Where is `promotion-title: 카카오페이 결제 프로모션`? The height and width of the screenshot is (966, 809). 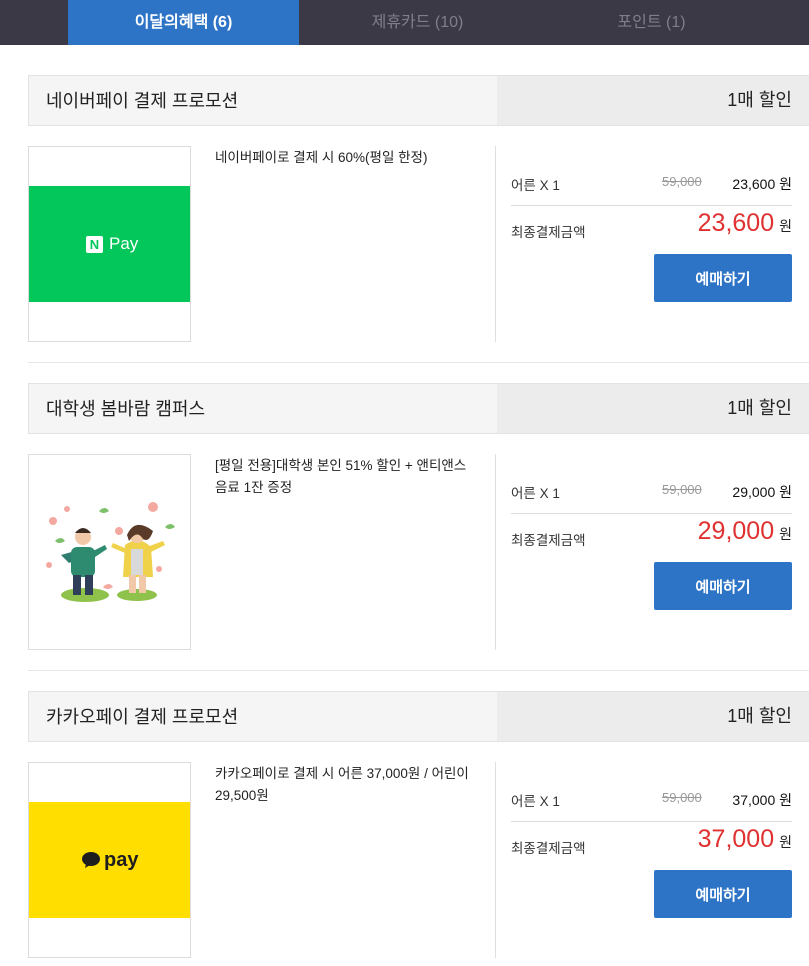
promotion-title: 카카오페이 결제 프로모션 is located at coordinates (142, 717).